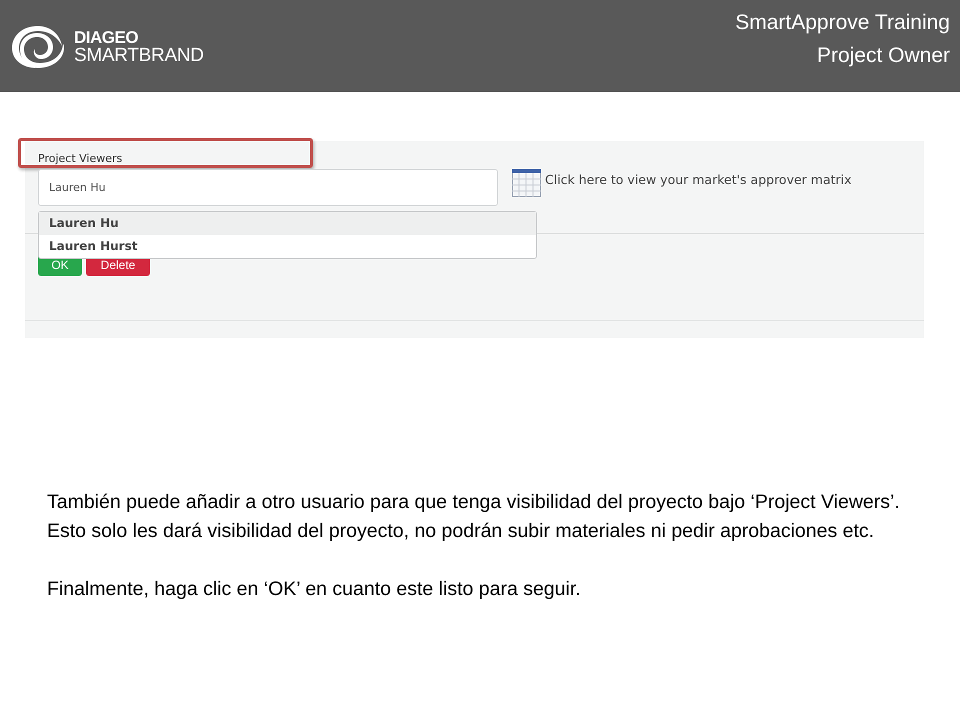 The image size is (960, 720). What do you see at coordinates (698, 179) in the screenshot?
I see `matrix-link: Click here to view your market's approver matrix` at bounding box center [698, 179].